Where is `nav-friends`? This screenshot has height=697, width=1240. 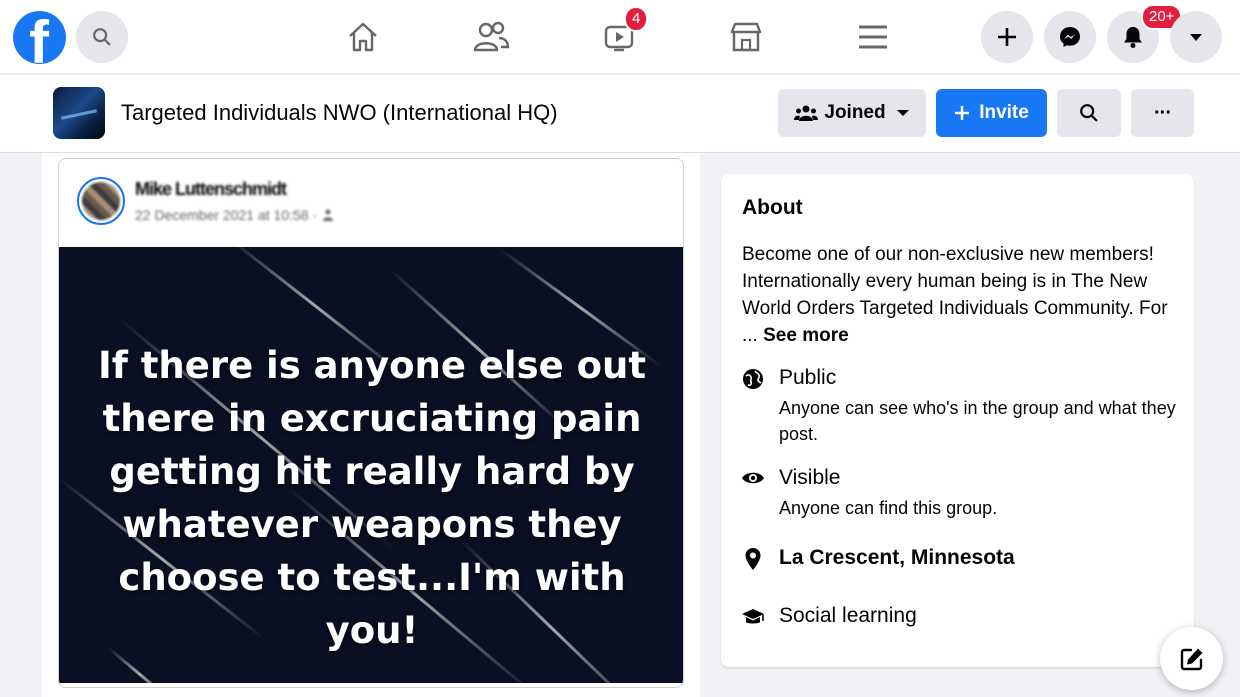 nav-friends is located at coordinates (491, 37).